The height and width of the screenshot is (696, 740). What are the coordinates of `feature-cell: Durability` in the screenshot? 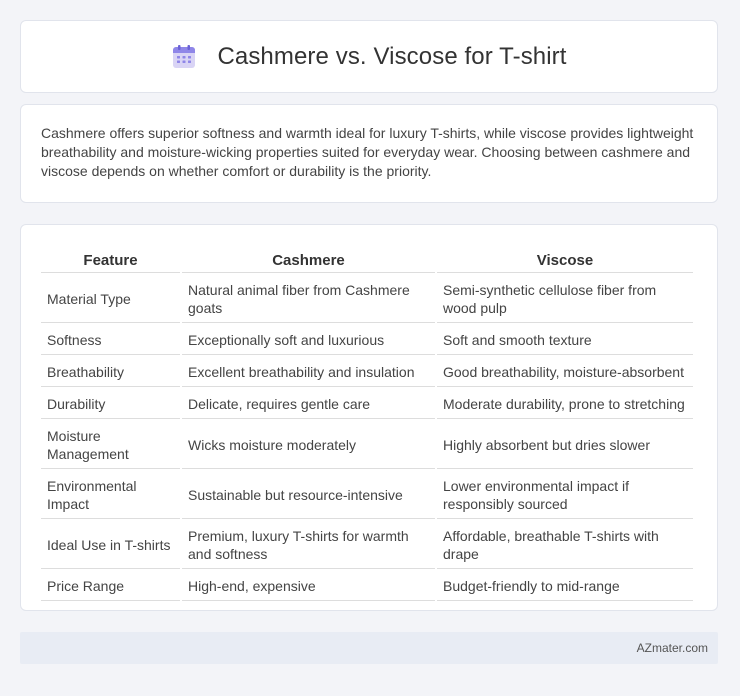 It's located at (110, 404).